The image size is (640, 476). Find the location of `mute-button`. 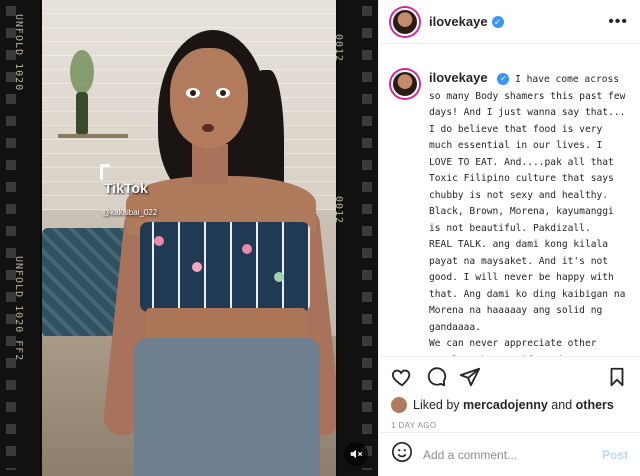

mute-button is located at coordinates (356, 454).